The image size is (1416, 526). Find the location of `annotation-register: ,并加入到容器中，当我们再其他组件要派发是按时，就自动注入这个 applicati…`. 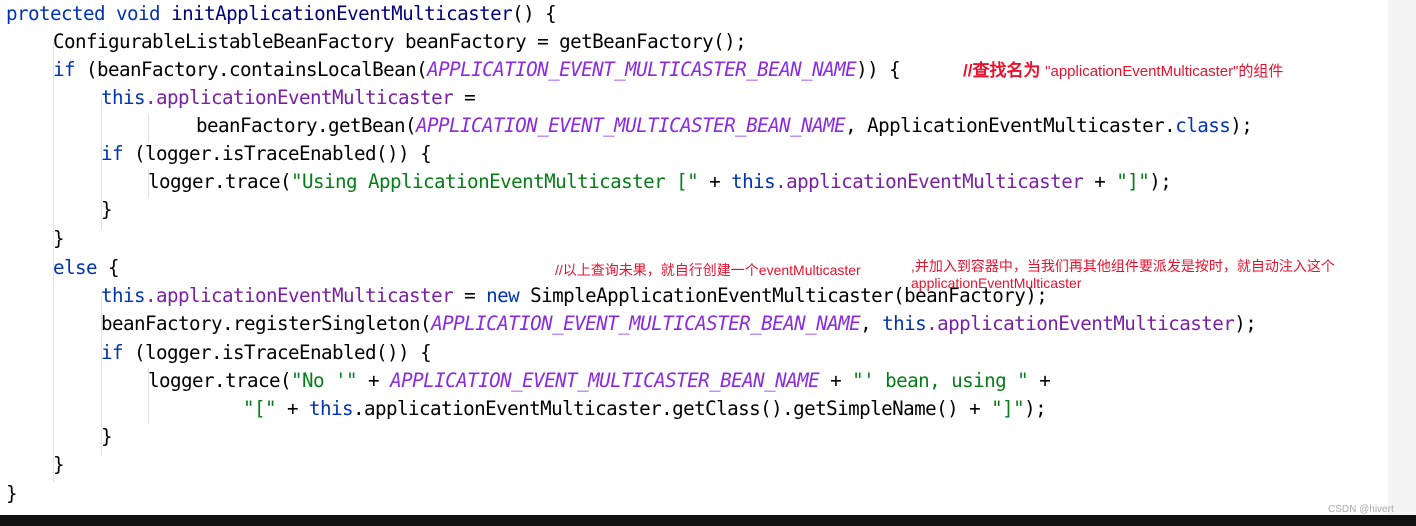

annotation-register: ,并加入到容器中，当我们再其他组件要派发是按时，就自动注入这个 applicati… is located at coordinates (1123, 275).